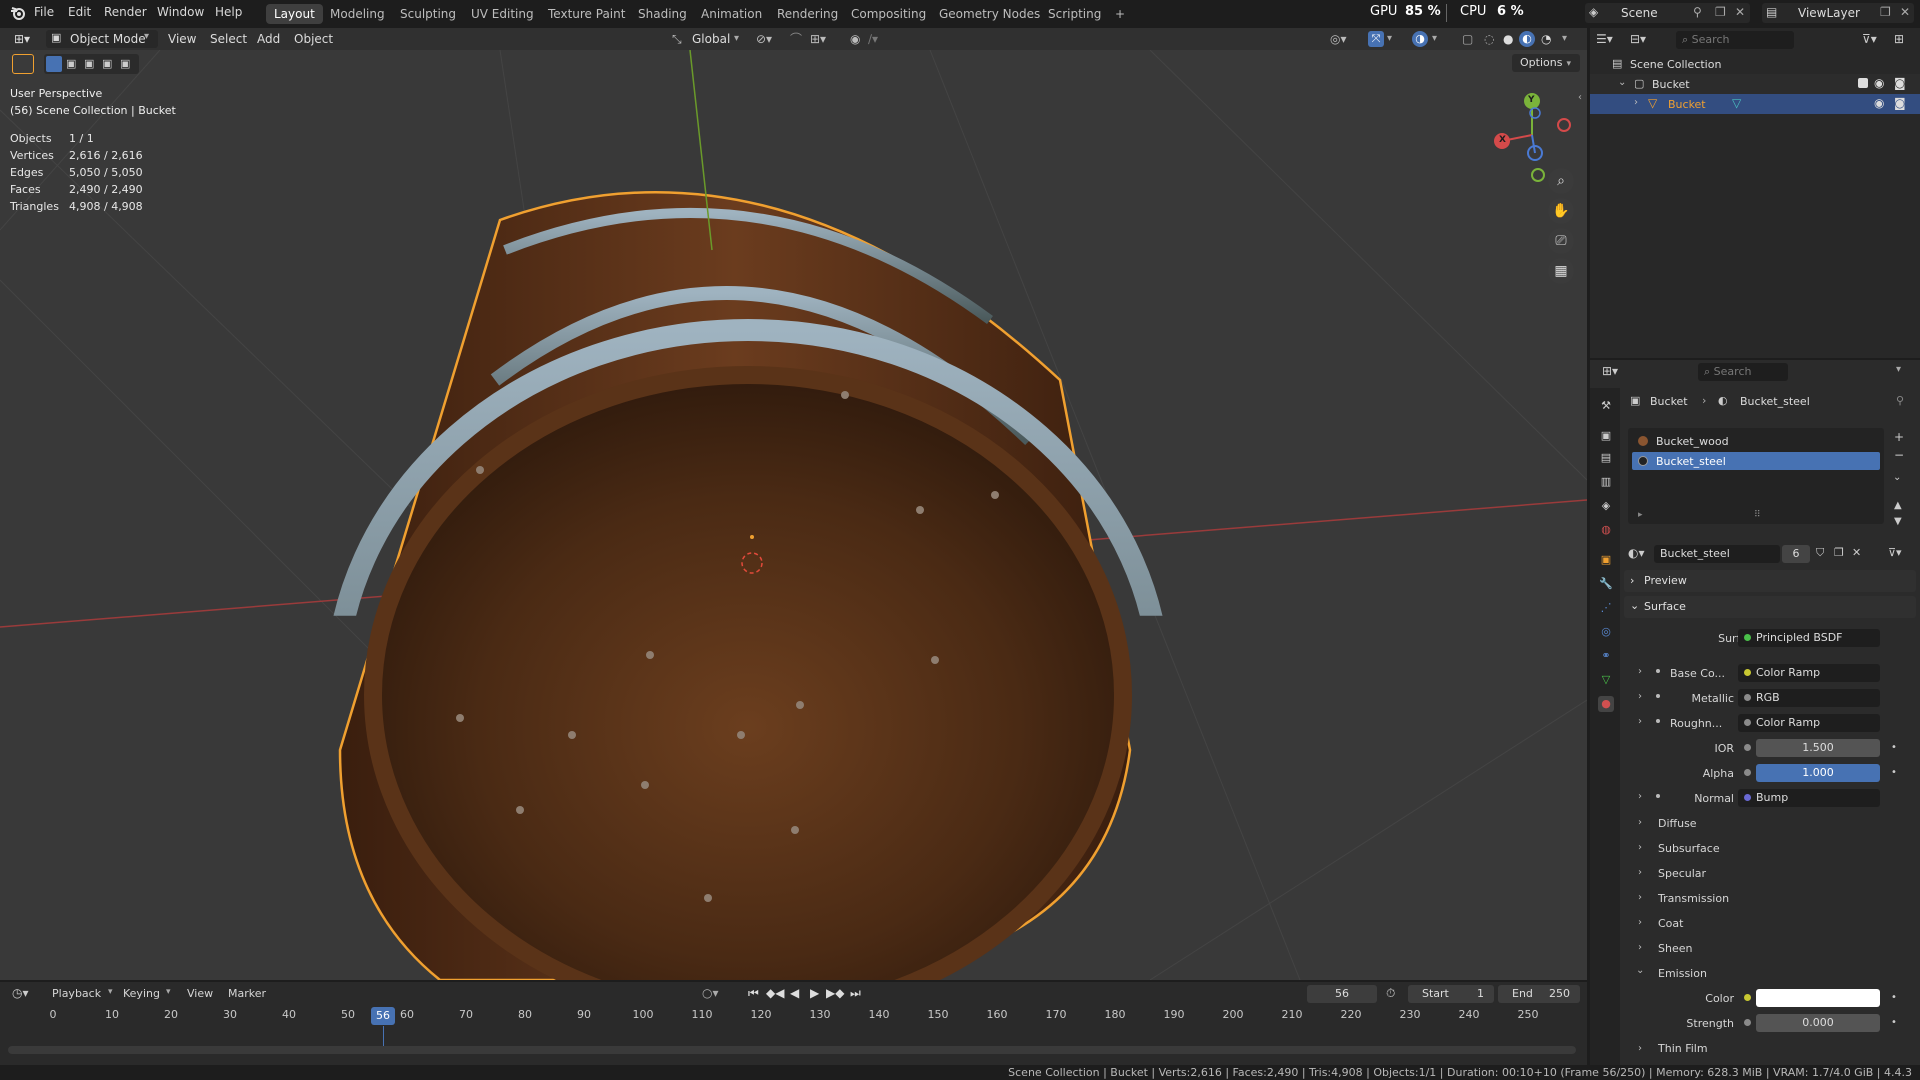 The height and width of the screenshot is (1080, 1920). I want to click on base-color-field: Color Ramp, so click(1809, 673).